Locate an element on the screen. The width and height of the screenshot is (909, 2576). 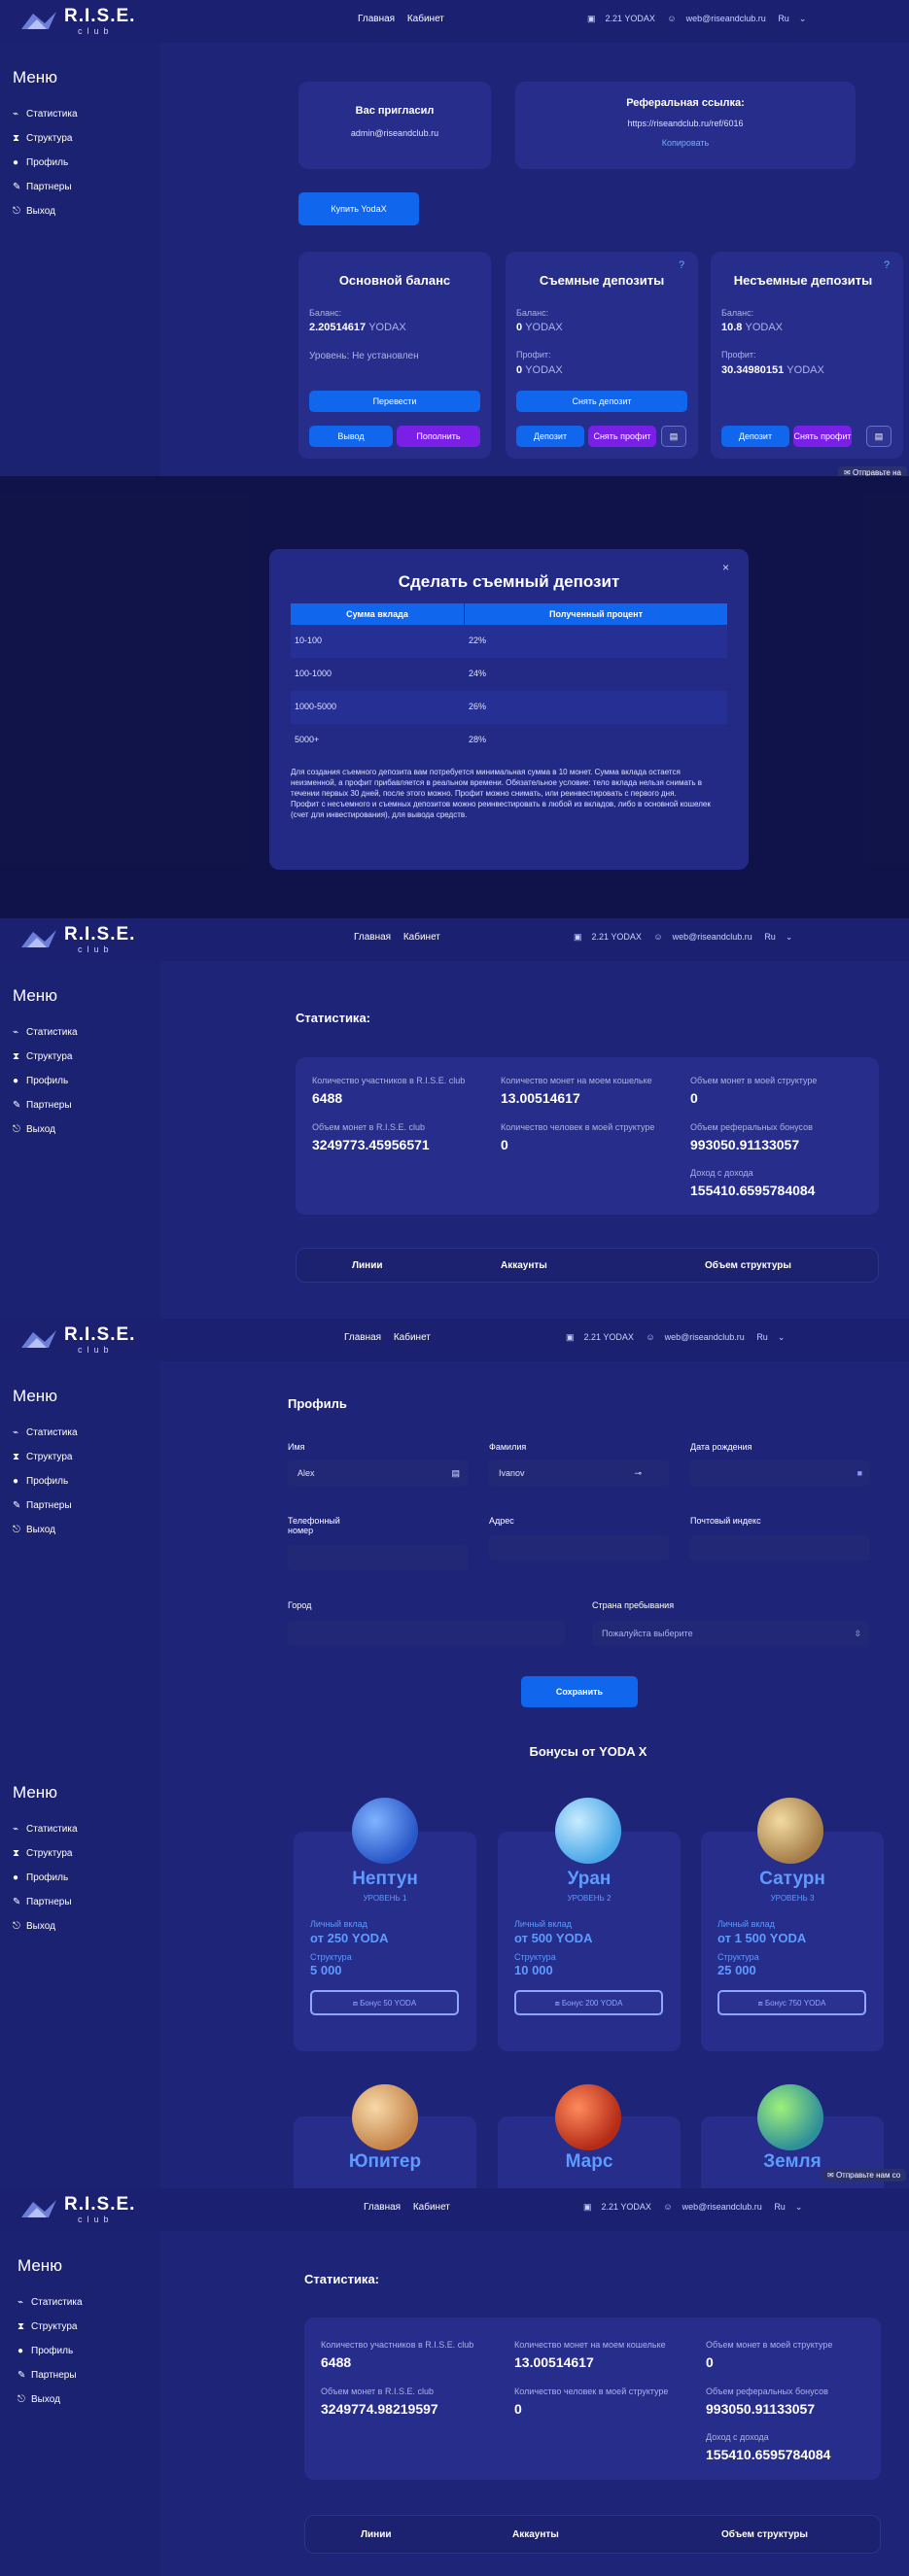
city-field is located at coordinates (426, 1633).